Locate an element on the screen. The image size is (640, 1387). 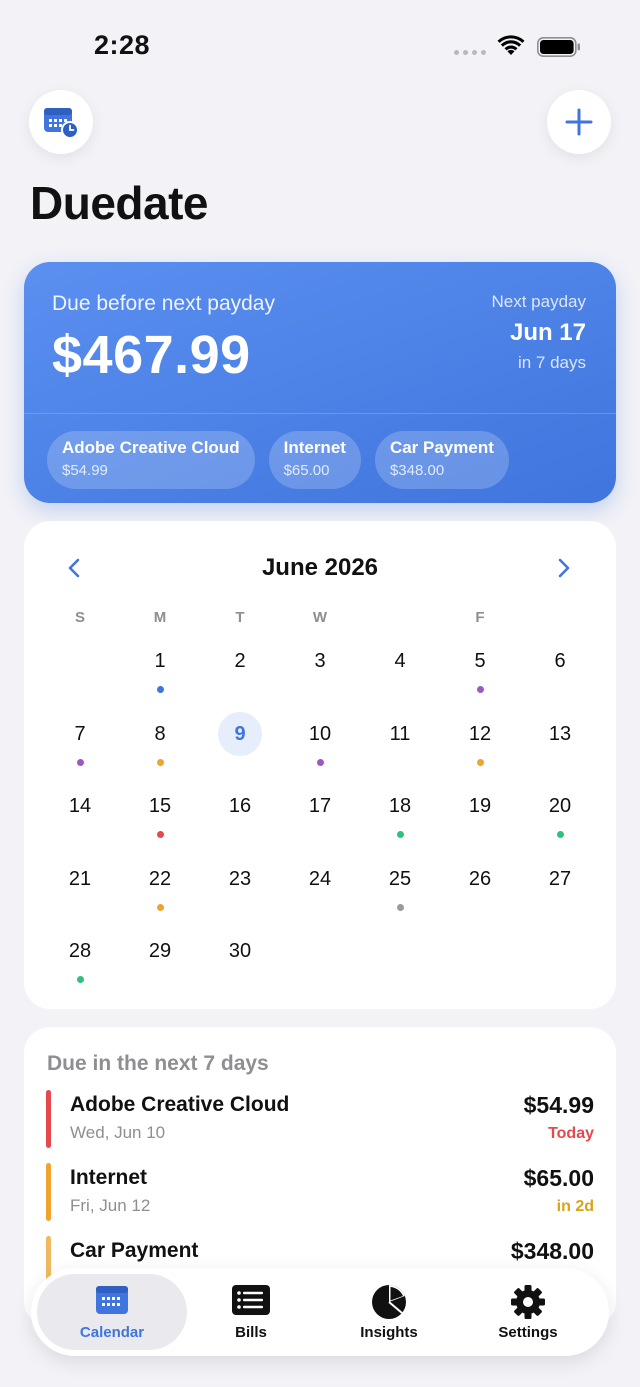
bill-chip-name: Adobe Creative Cloud is located at coordinates (151, 447).